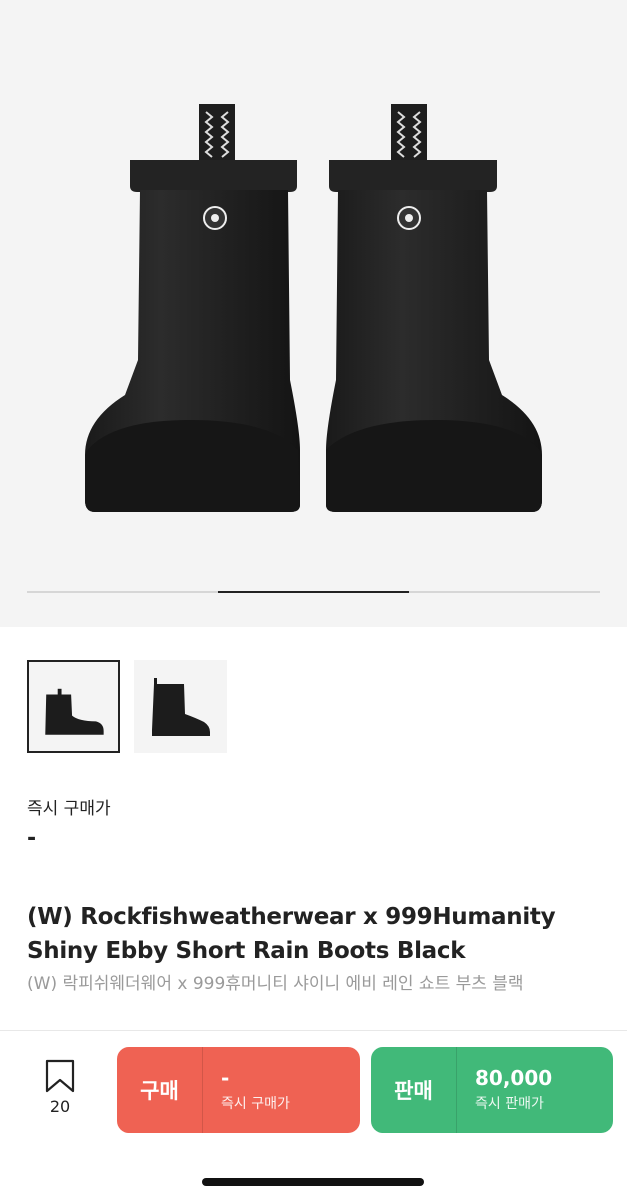 The height and width of the screenshot is (1200, 627). What do you see at coordinates (255, 1104) in the screenshot?
I see `buy-price-caption: 즉시 구매가` at bounding box center [255, 1104].